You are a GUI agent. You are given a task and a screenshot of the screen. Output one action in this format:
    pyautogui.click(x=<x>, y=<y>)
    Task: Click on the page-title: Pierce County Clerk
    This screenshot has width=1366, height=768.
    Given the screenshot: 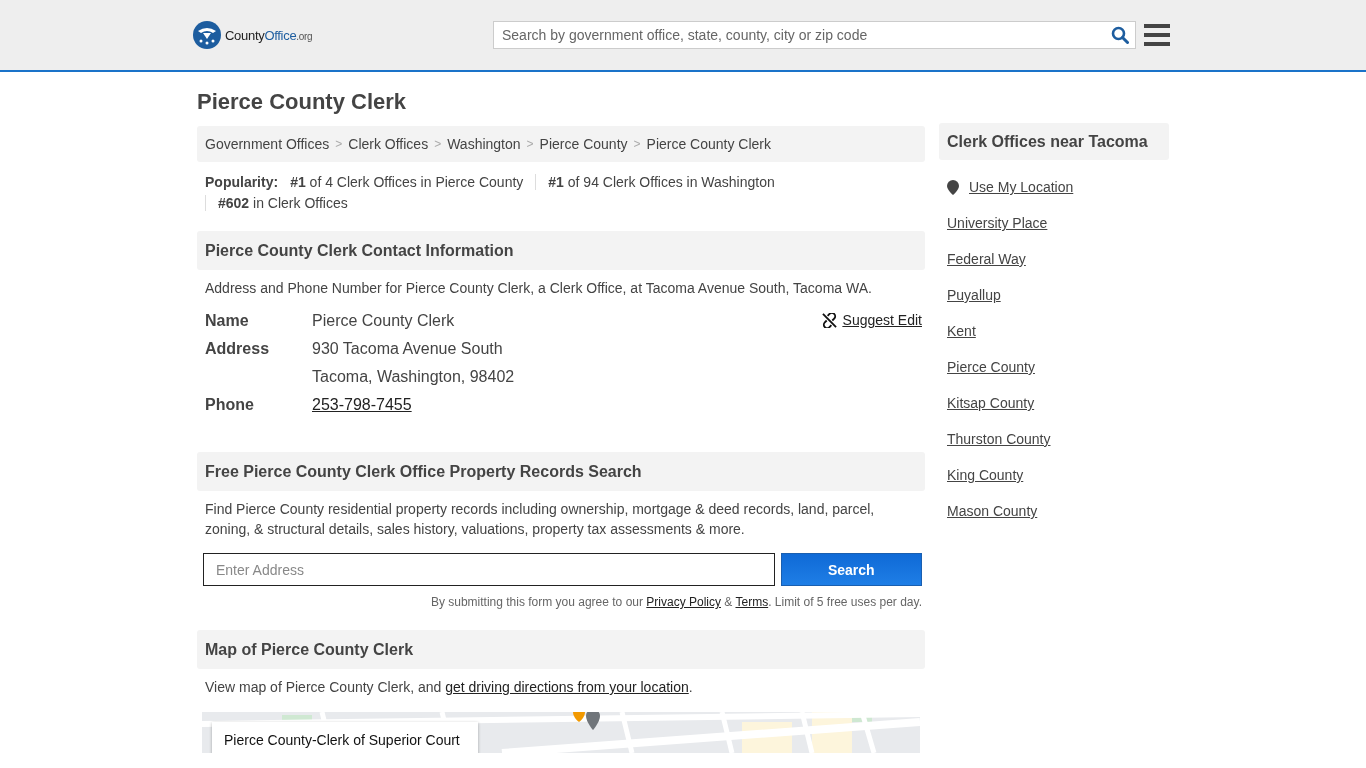 What is the action you would take?
    pyautogui.click(x=302, y=102)
    